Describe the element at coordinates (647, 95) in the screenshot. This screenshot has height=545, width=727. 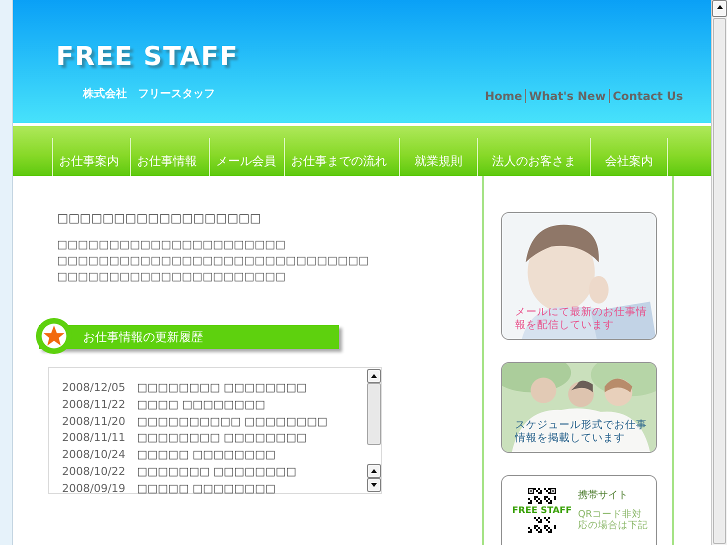
I see `top-link: Contact Us` at that location.